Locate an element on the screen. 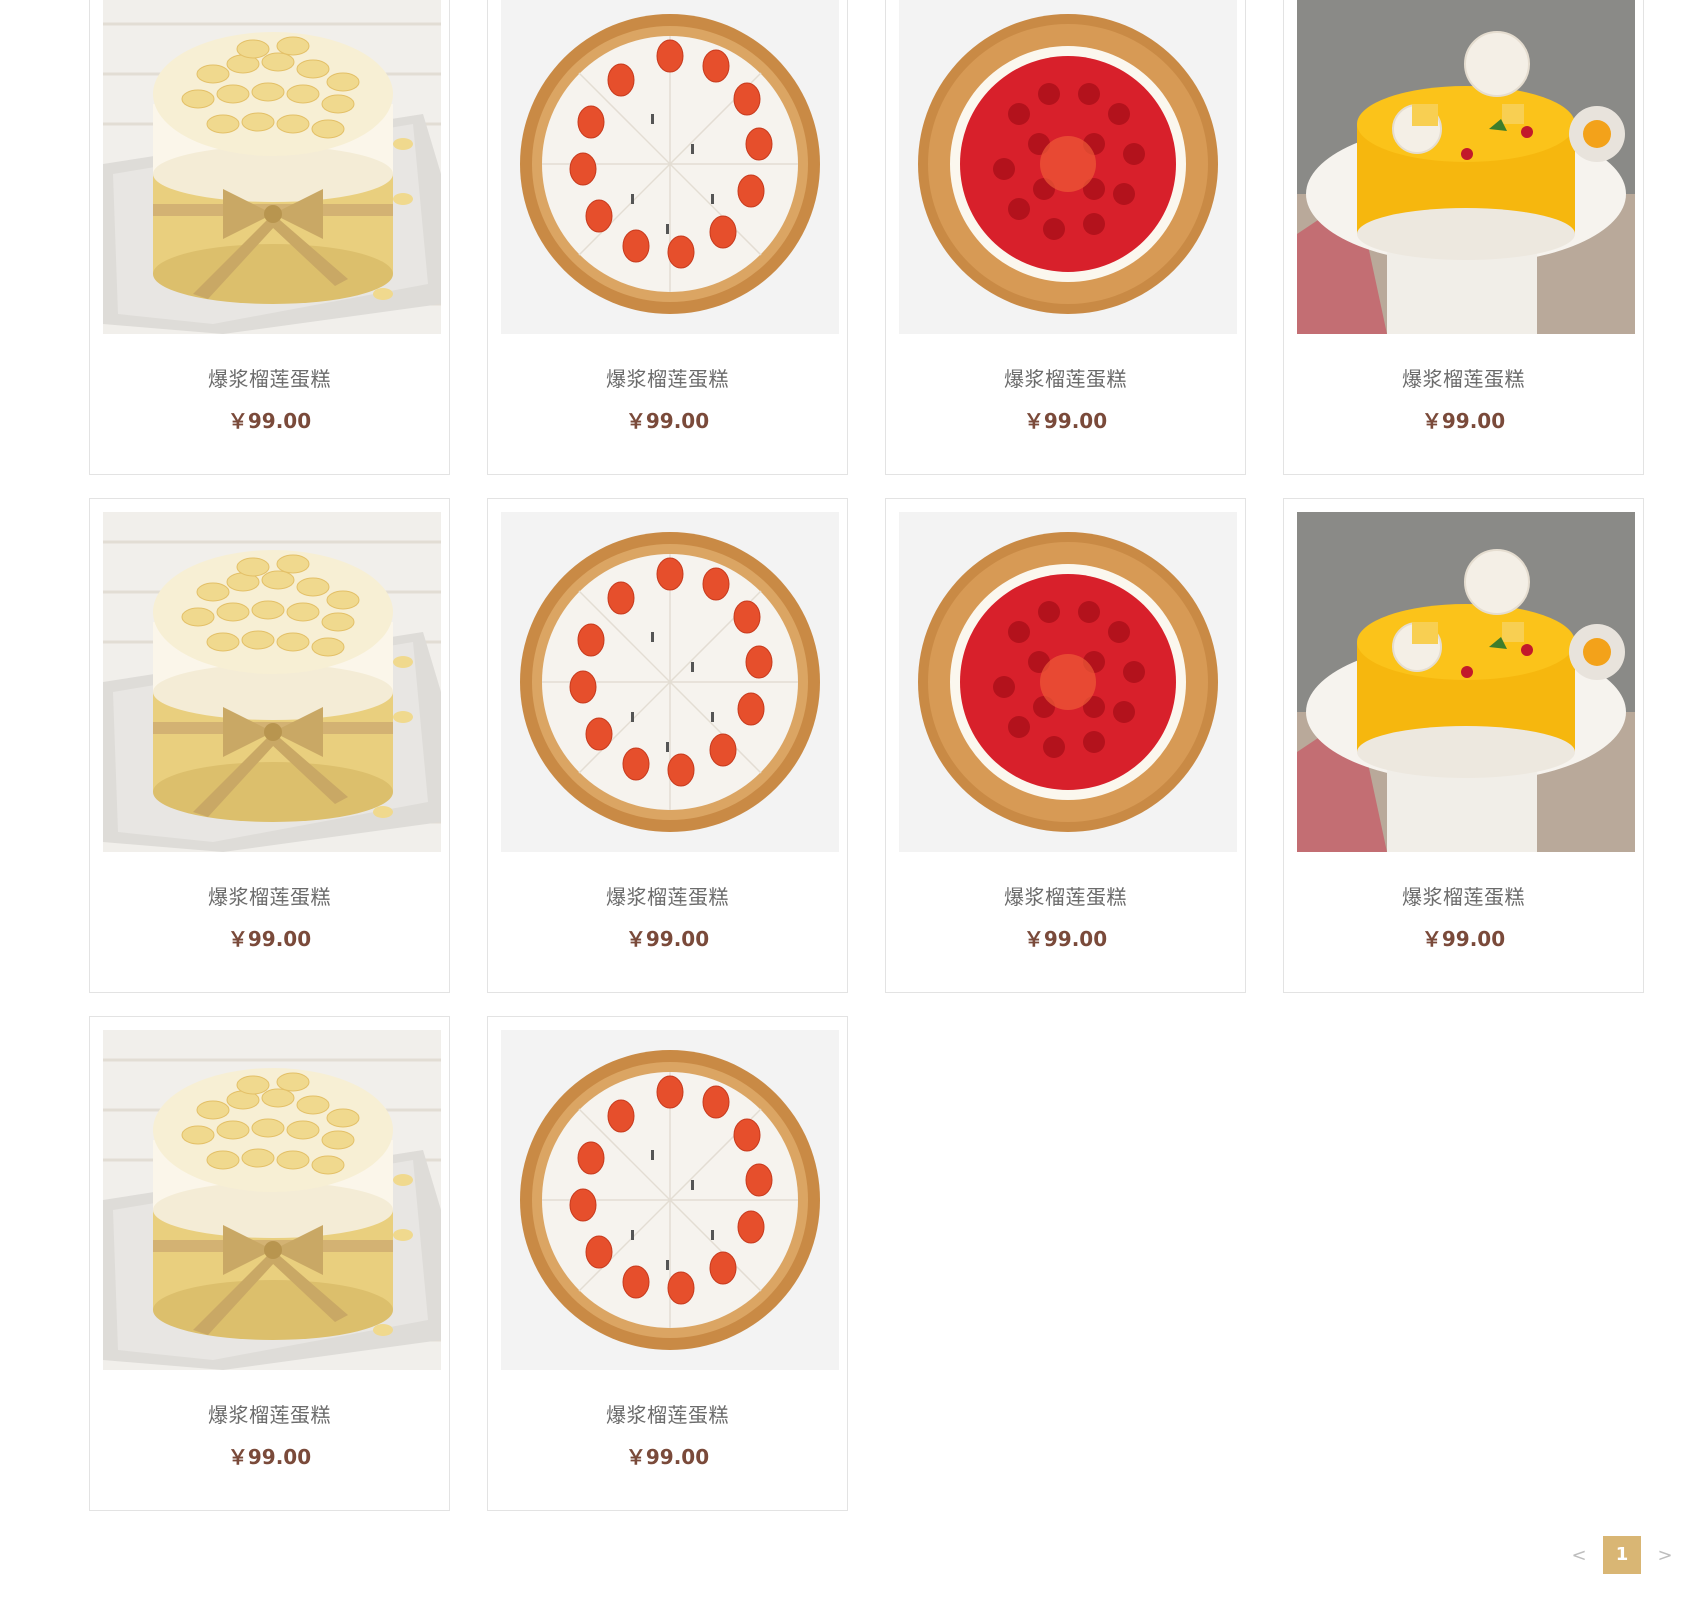  next-page-button: > is located at coordinates (1665, 1555).